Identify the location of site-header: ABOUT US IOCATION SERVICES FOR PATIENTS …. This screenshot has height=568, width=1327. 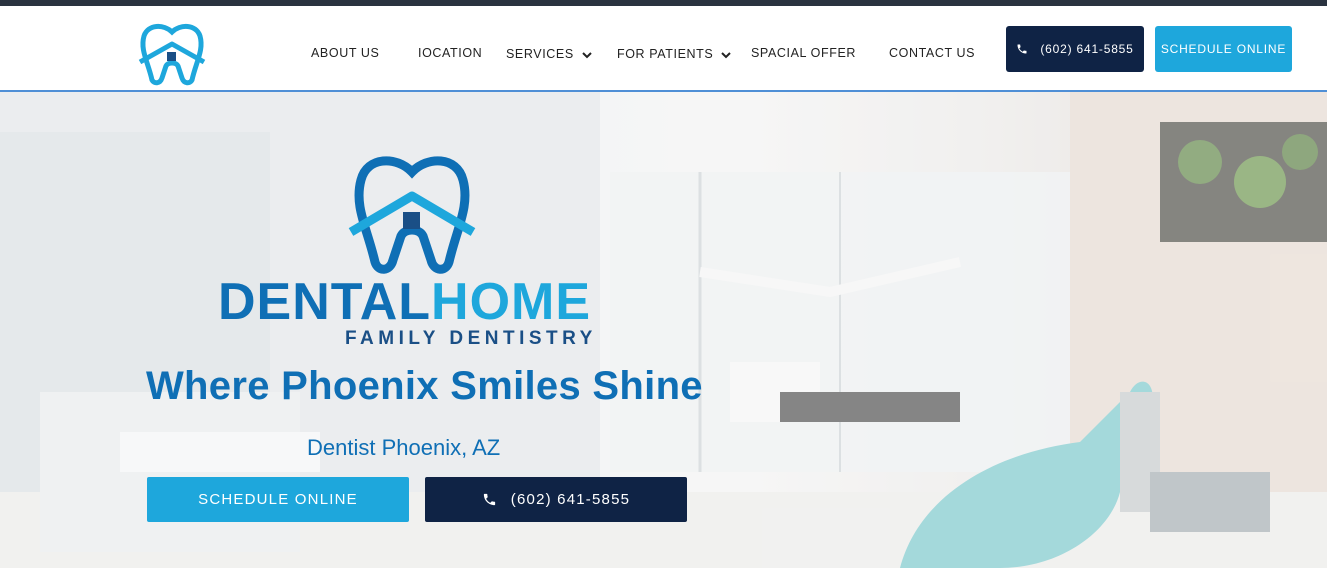
(663, 48).